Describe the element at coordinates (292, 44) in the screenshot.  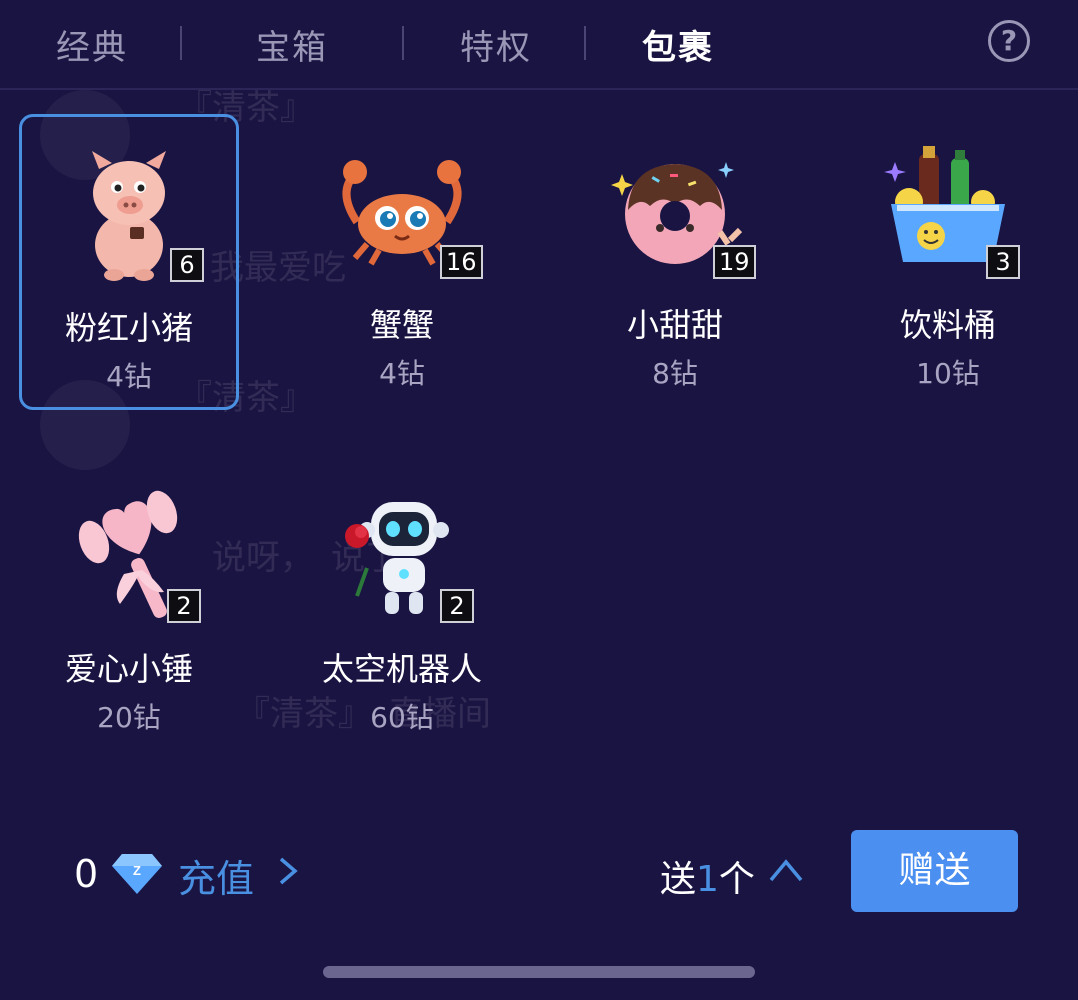
I see `tab-treasure-box: 宝箱` at that location.